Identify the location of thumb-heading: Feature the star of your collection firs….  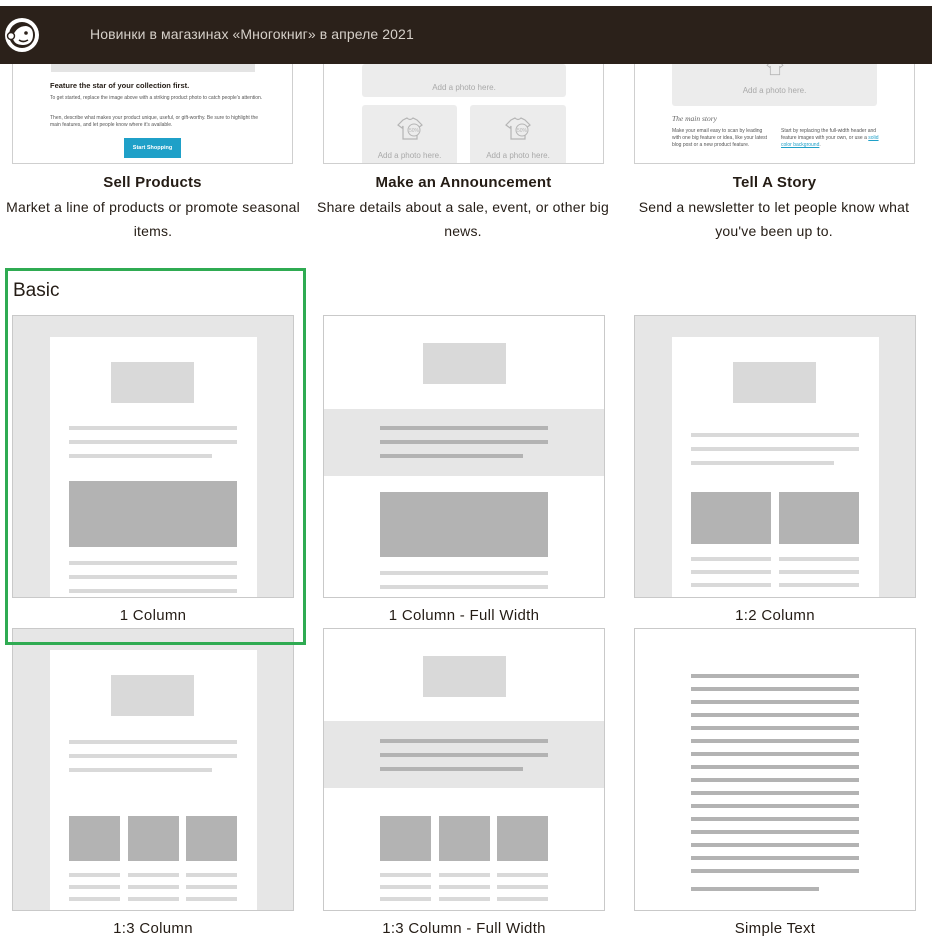
(120, 85).